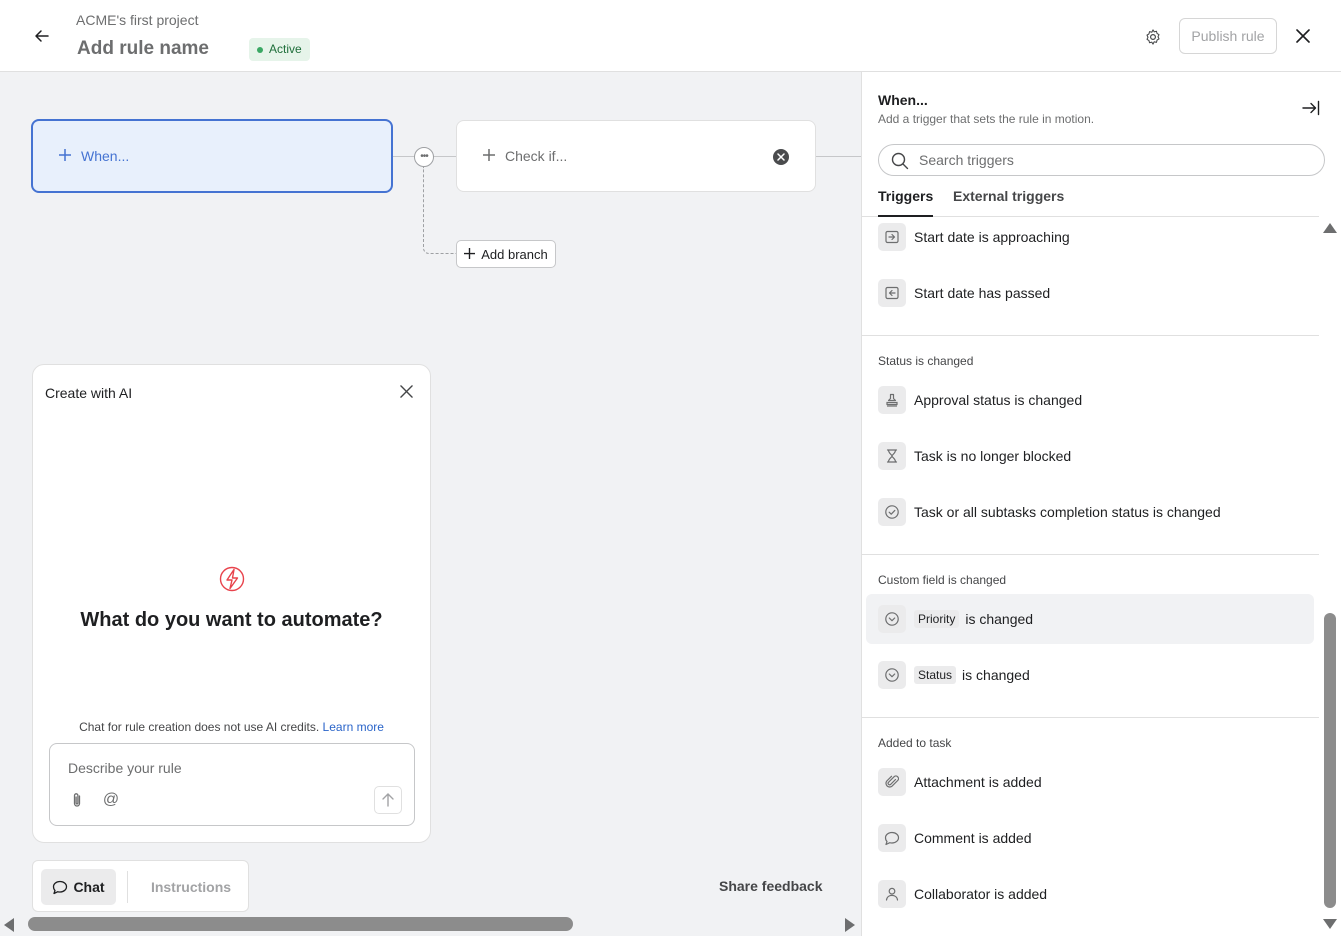  What do you see at coordinates (1090, 198) in the screenshot?
I see `trigger-tabs: Triggers External triggers` at bounding box center [1090, 198].